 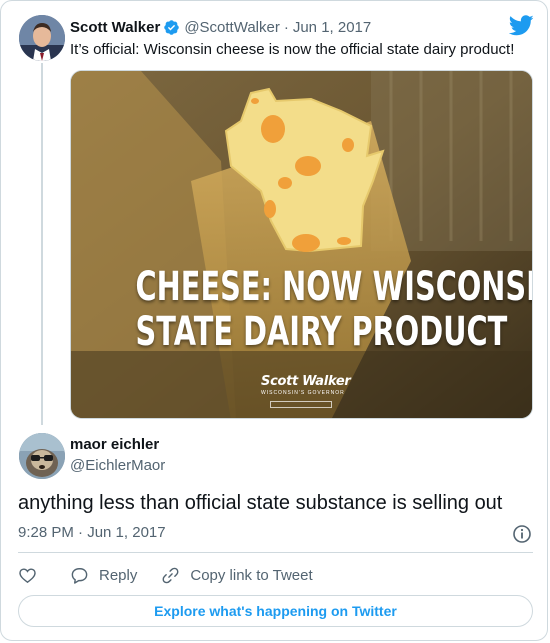 I want to click on speech-bubble-icon, so click(x=79, y=575).